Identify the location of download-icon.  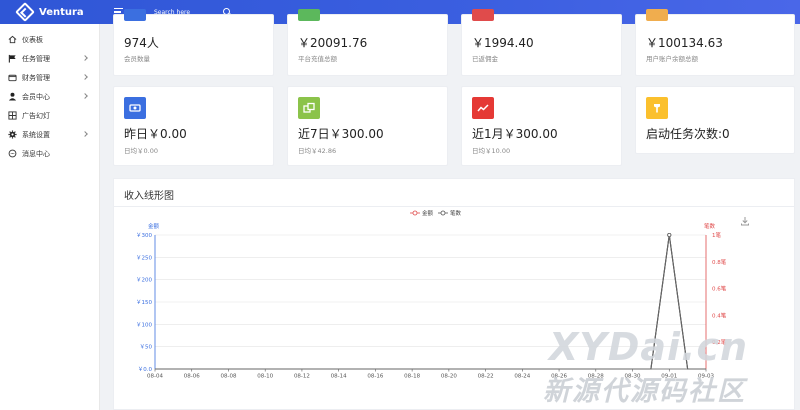
(745, 218).